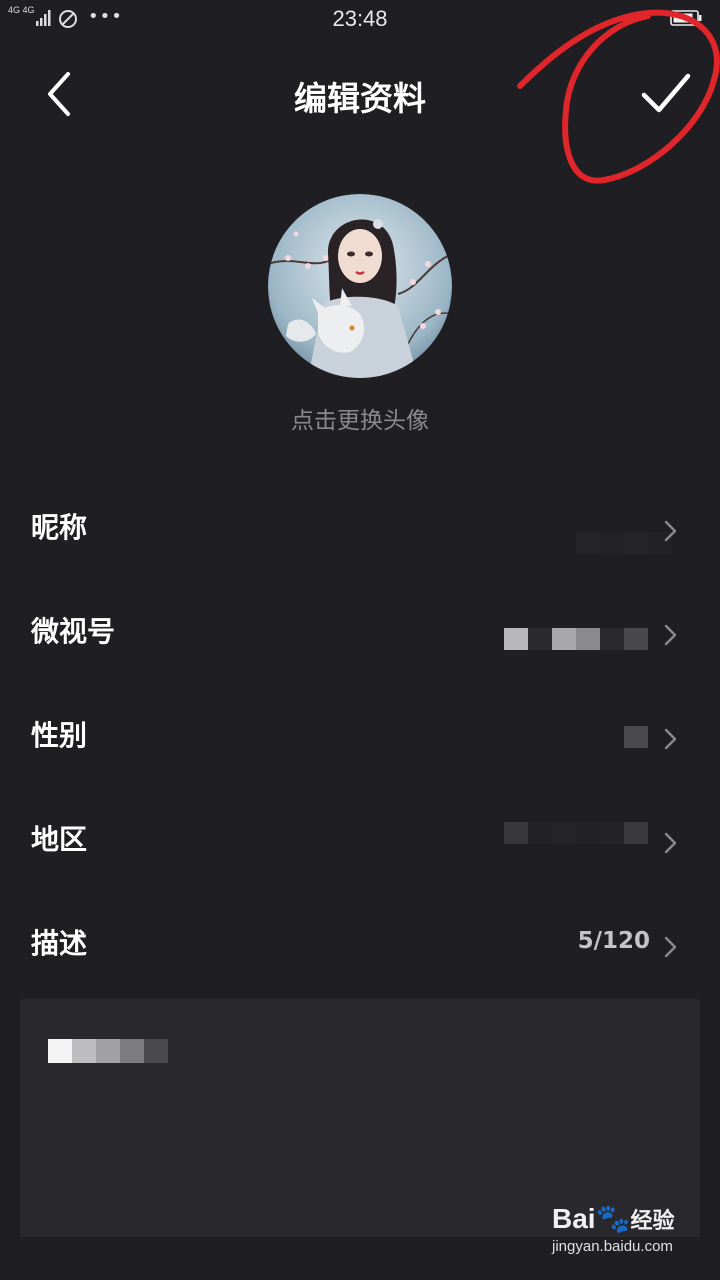 The height and width of the screenshot is (1280, 720). Describe the element at coordinates (360, 740) in the screenshot. I see `field-row-gender: 性别` at that location.